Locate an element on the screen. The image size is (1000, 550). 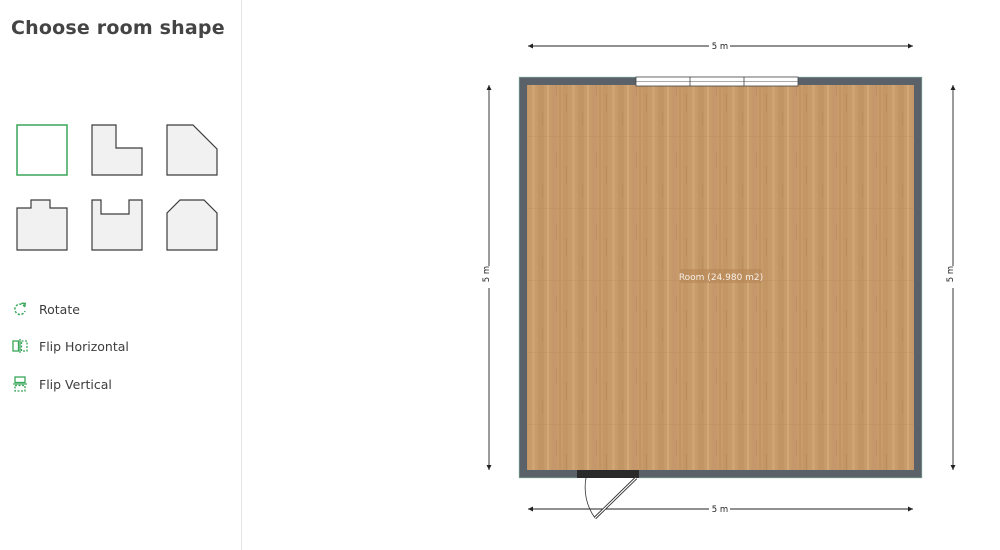
shape-u-button is located at coordinates (117, 225).